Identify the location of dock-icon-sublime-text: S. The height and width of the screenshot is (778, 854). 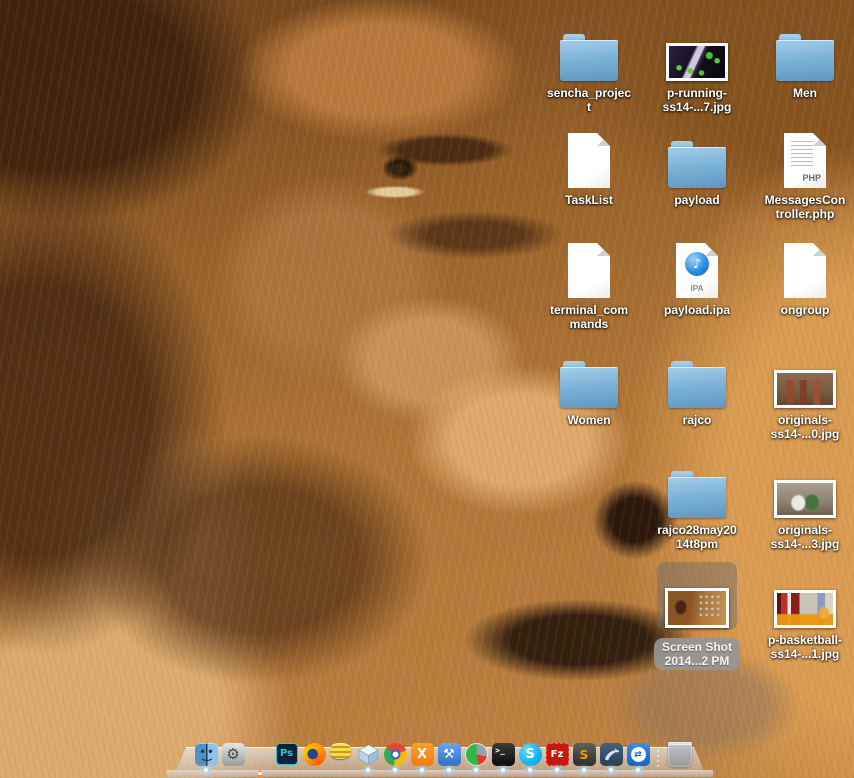
(584, 754).